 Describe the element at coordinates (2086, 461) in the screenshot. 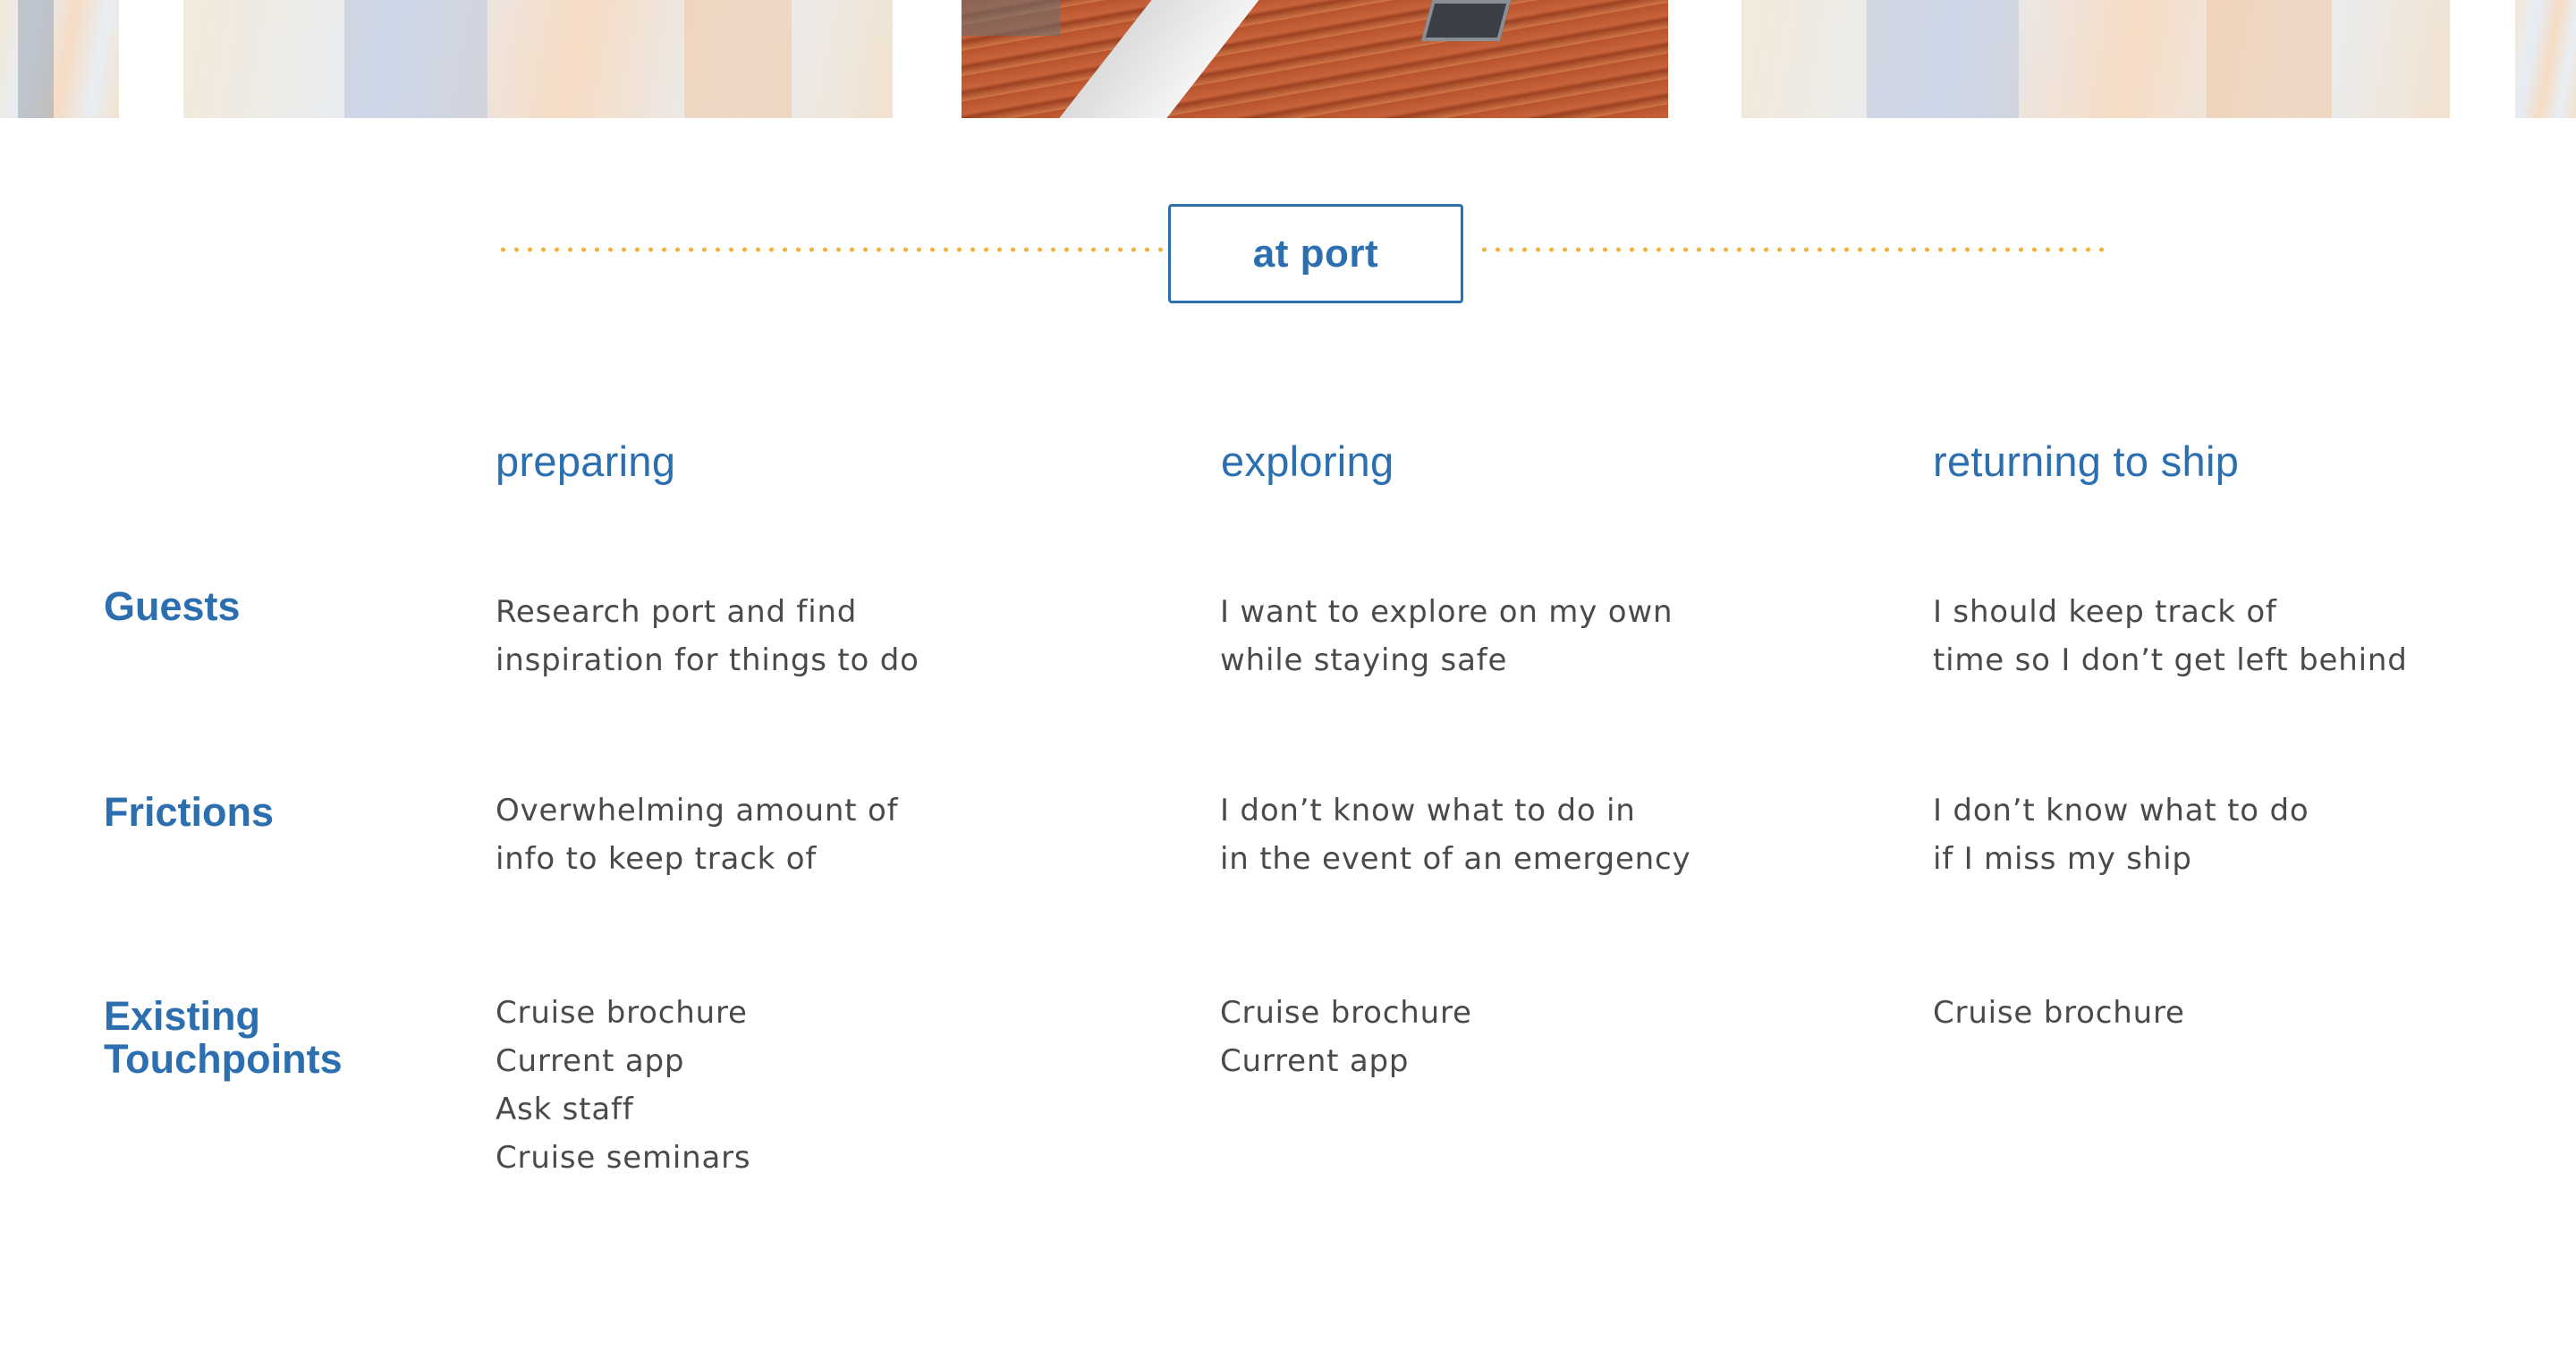

I see `phase-heading-returning-to-ship: returning to ship` at that location.